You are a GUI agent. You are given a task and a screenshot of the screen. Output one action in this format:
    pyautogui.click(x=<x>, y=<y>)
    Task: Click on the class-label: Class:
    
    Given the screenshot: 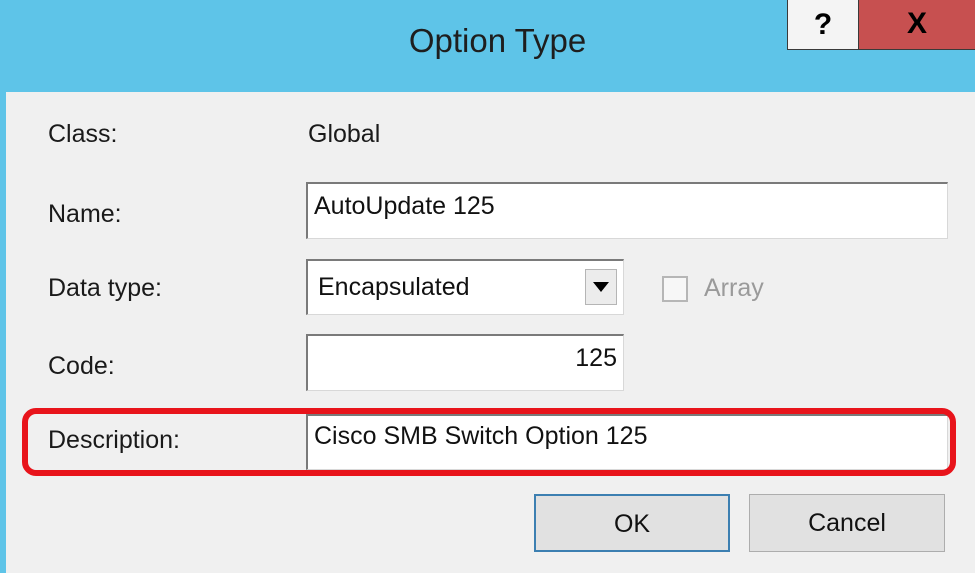 What is the action you would take?
    pyautogui.click(x=83, y=134)
    